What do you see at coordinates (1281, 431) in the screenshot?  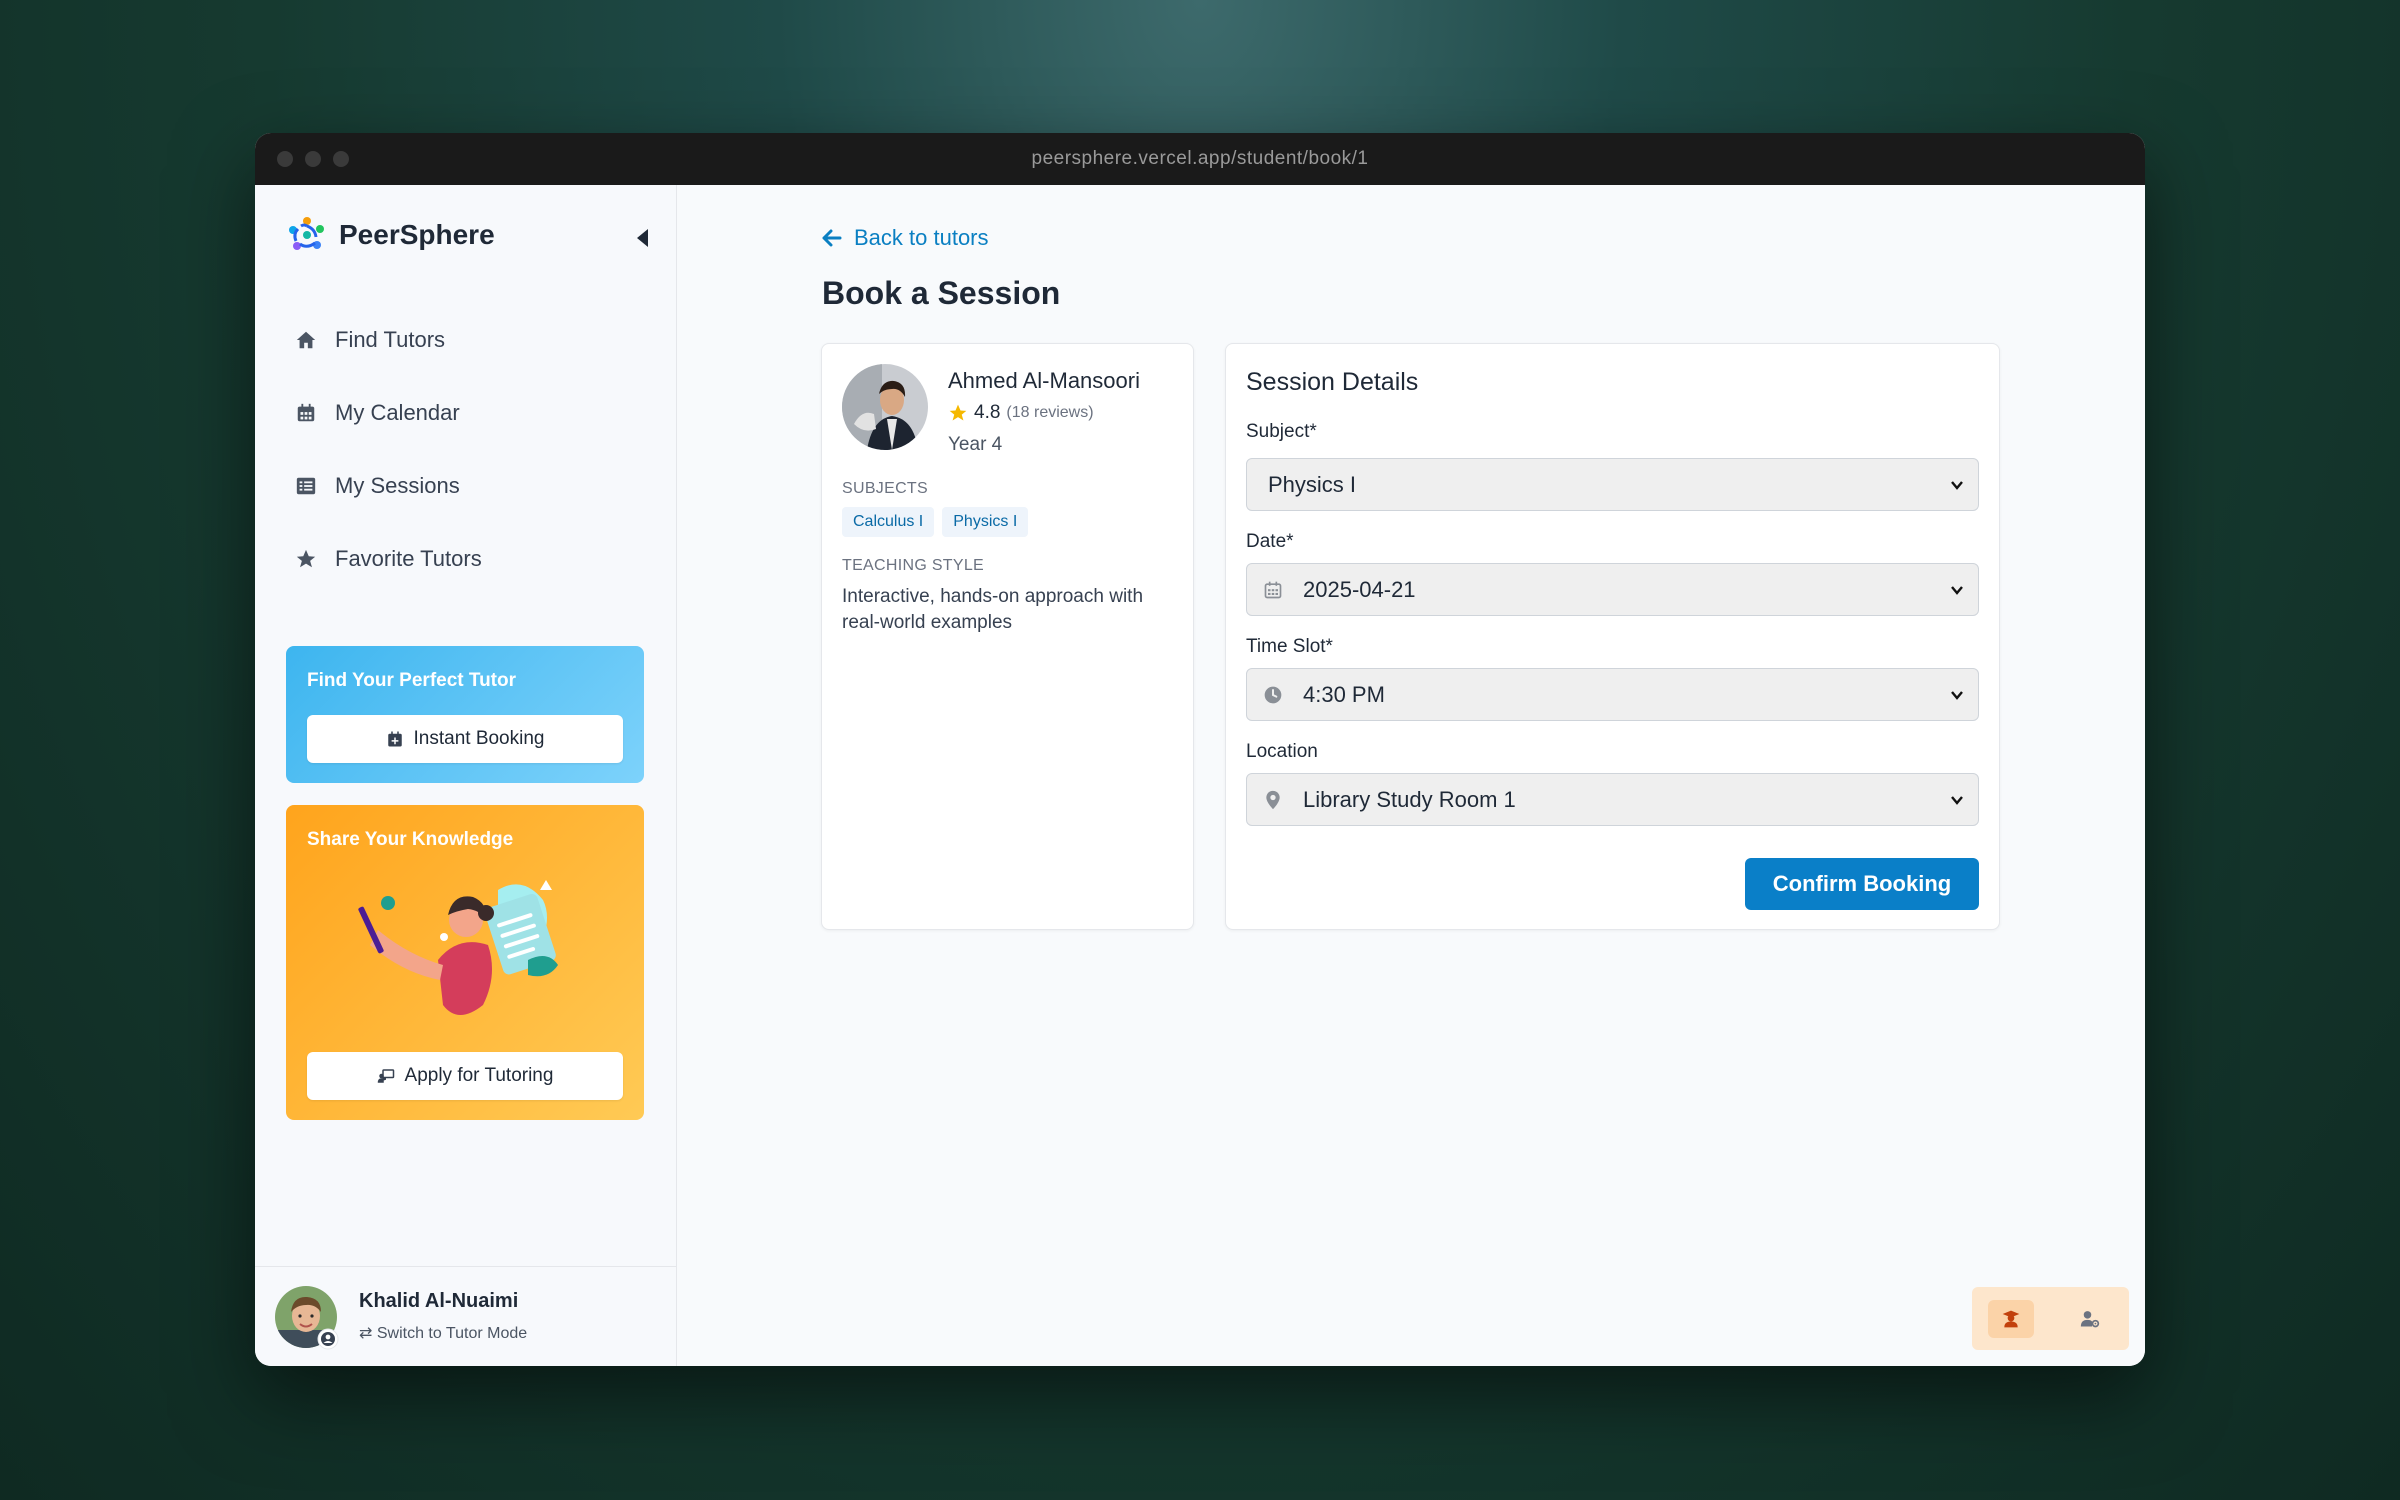 I see `subject-label: Subject*` at bounding box center [1281, 431].